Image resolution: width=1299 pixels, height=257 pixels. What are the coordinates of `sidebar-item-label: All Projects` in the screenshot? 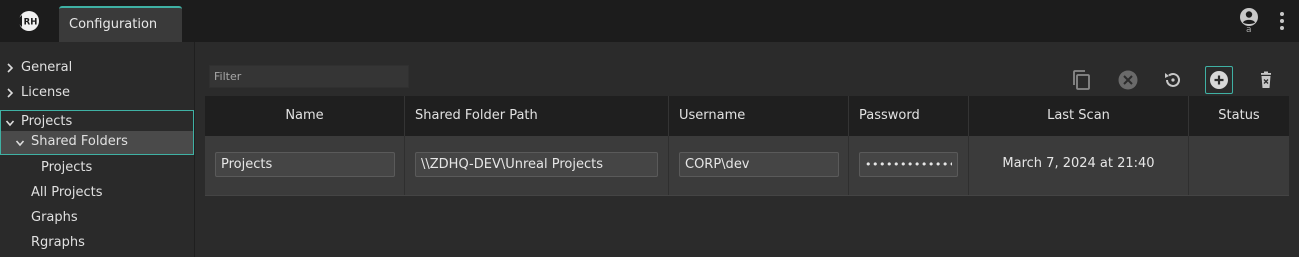 It's located at (67, 192).